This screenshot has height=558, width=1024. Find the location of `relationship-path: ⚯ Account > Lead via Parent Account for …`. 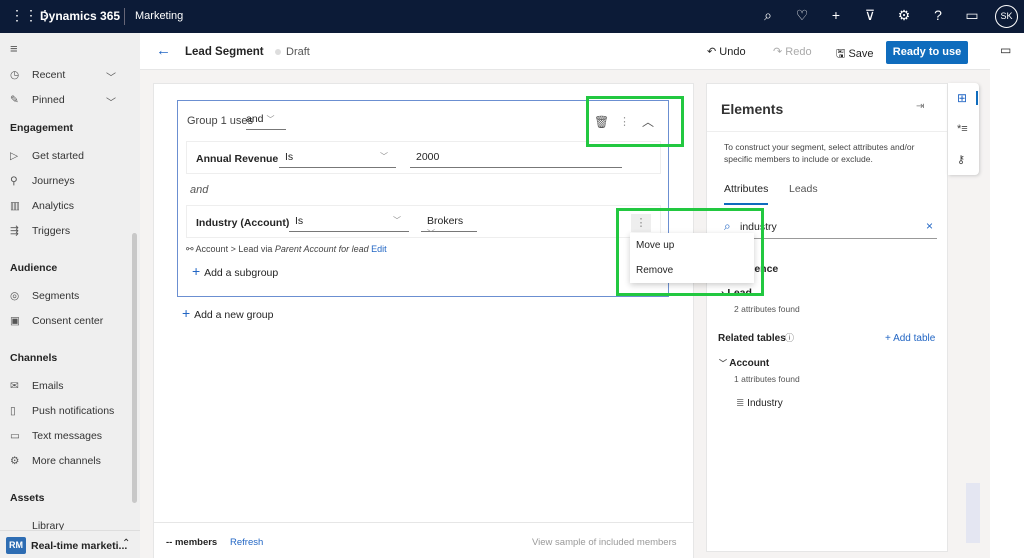

relationship-path: ⚯ Account > Lead via Parent Account for … is located at coordinates (286, 249).